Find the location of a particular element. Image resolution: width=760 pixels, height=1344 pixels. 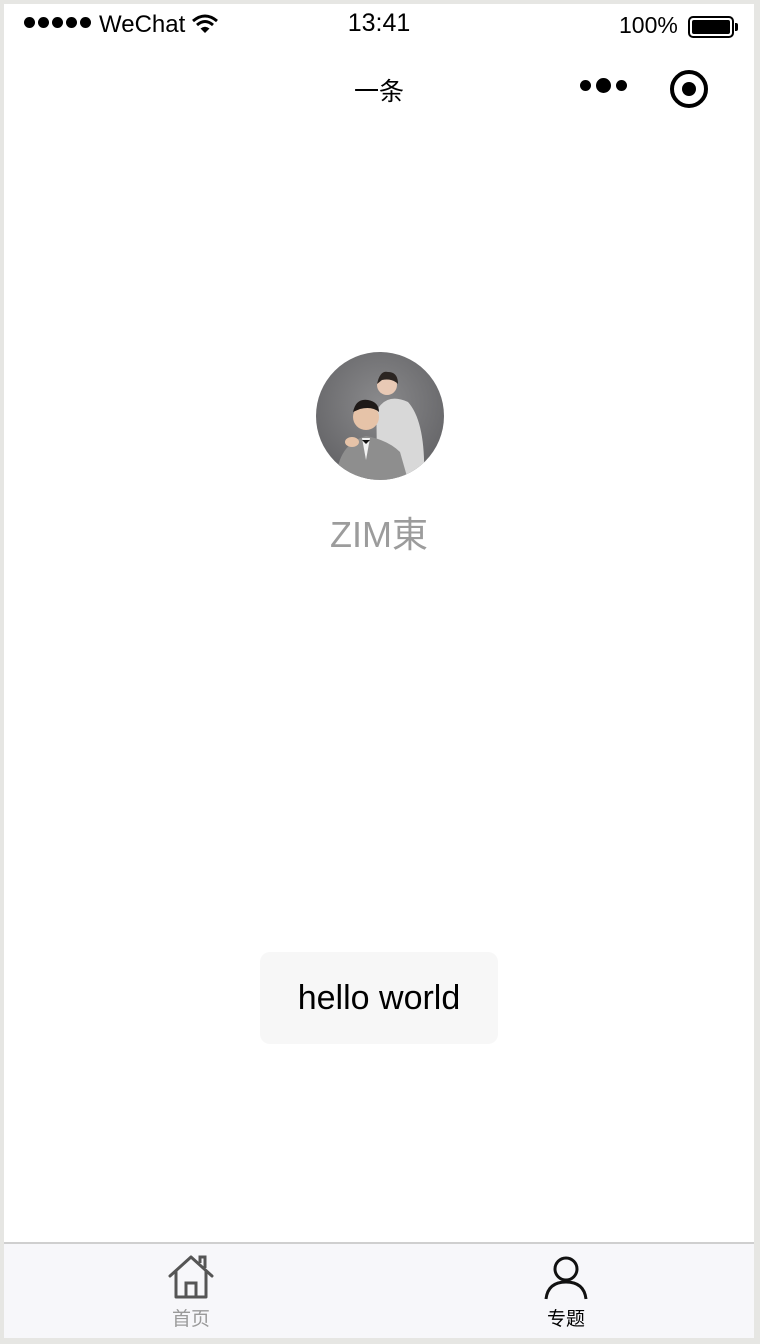

navigation-bar: 一条 is located at coordinates (379, 88).